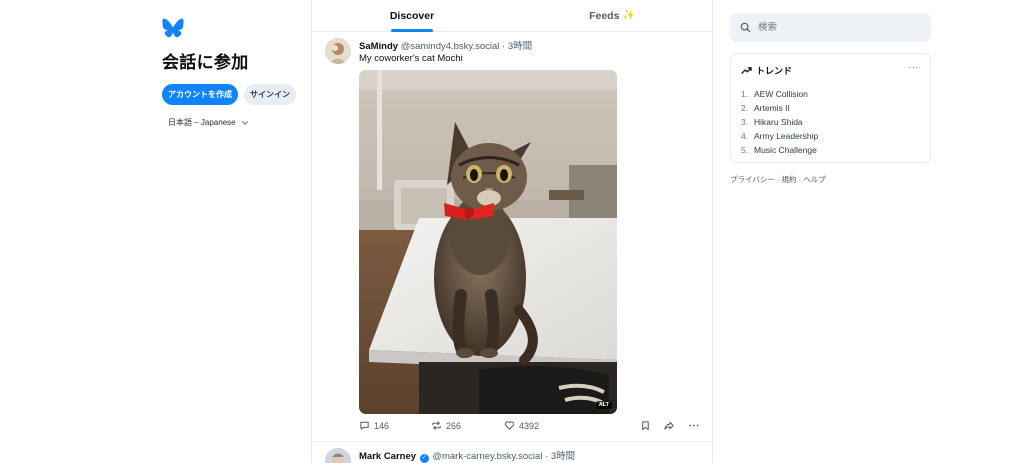 The height and width of the screenshot is (463, 1024). What do you see at coordinates (745, 150) in the screenshot?
I see `trend-rank: 5.` at bounding box center [745, 150].